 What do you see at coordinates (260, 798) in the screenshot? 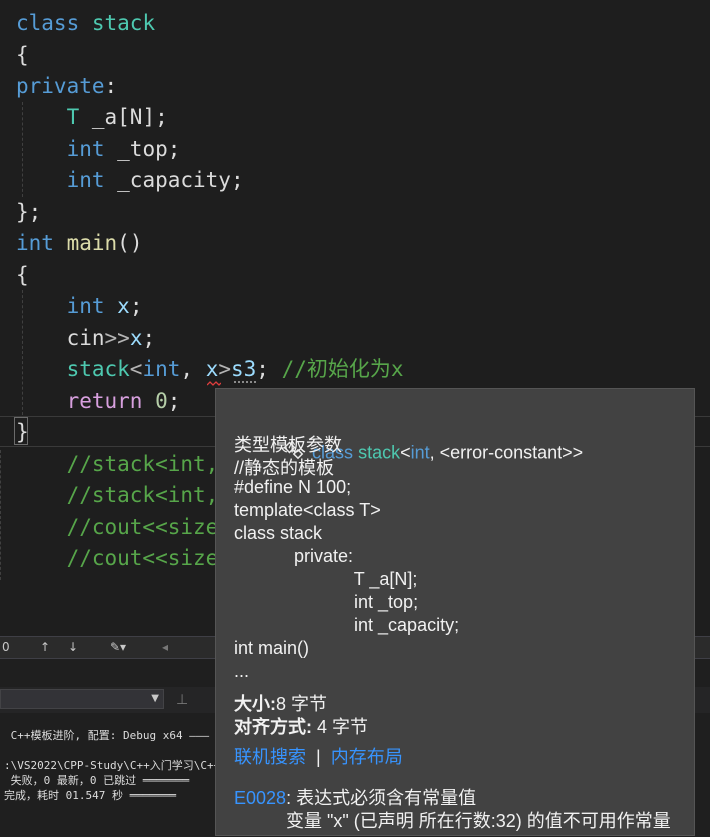
I see `error-code-link: E0028` at bounding box center [260, 798].